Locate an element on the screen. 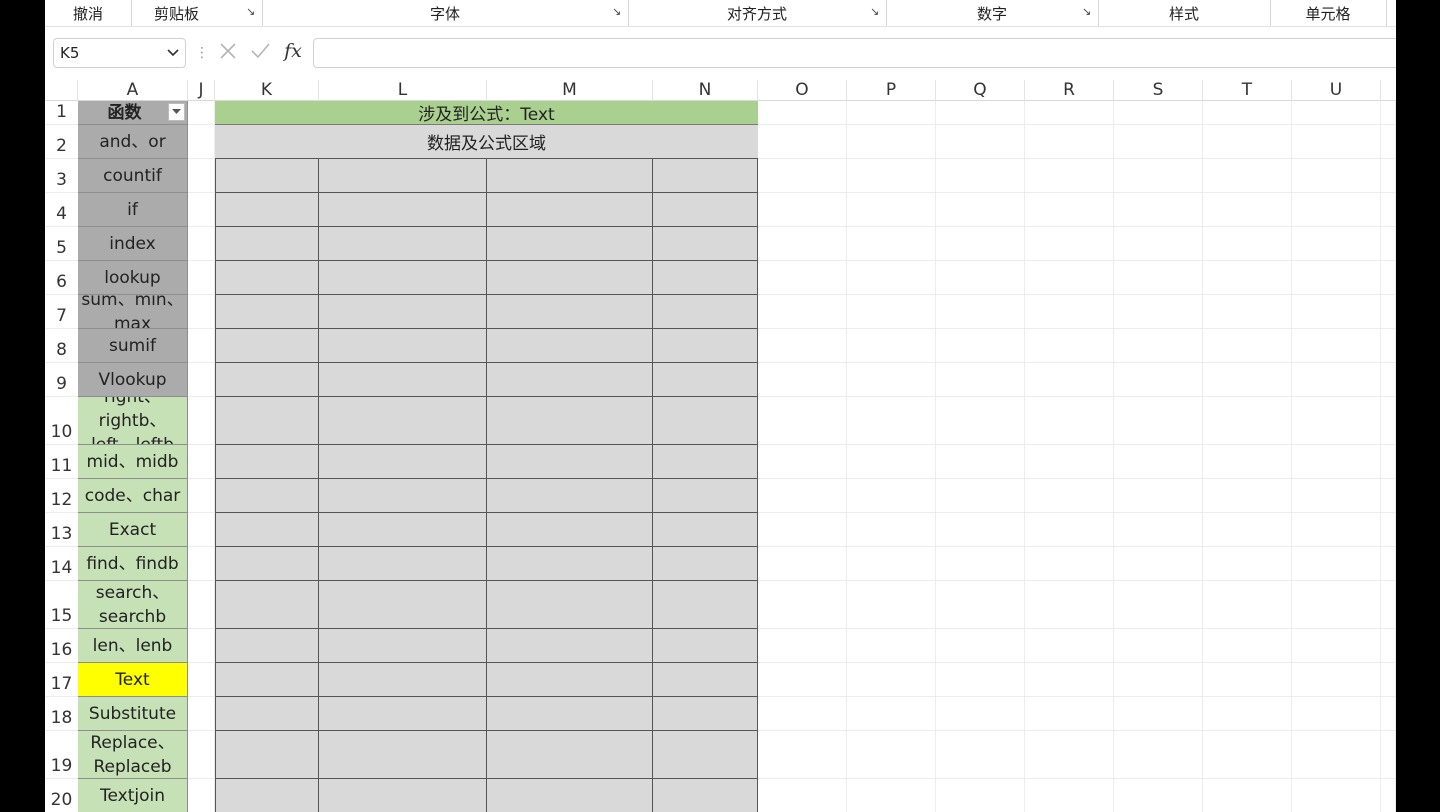  row-header: 4 is located at coordinates (61, 210).